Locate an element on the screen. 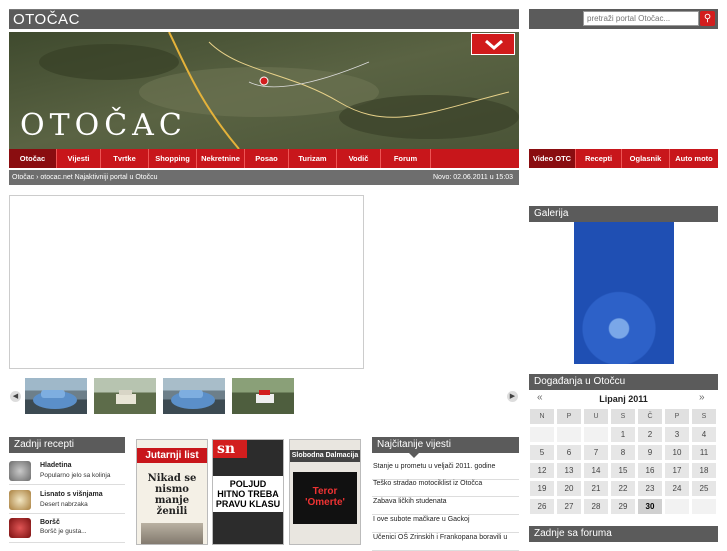  header-bar is located at coordinates (264, 19).